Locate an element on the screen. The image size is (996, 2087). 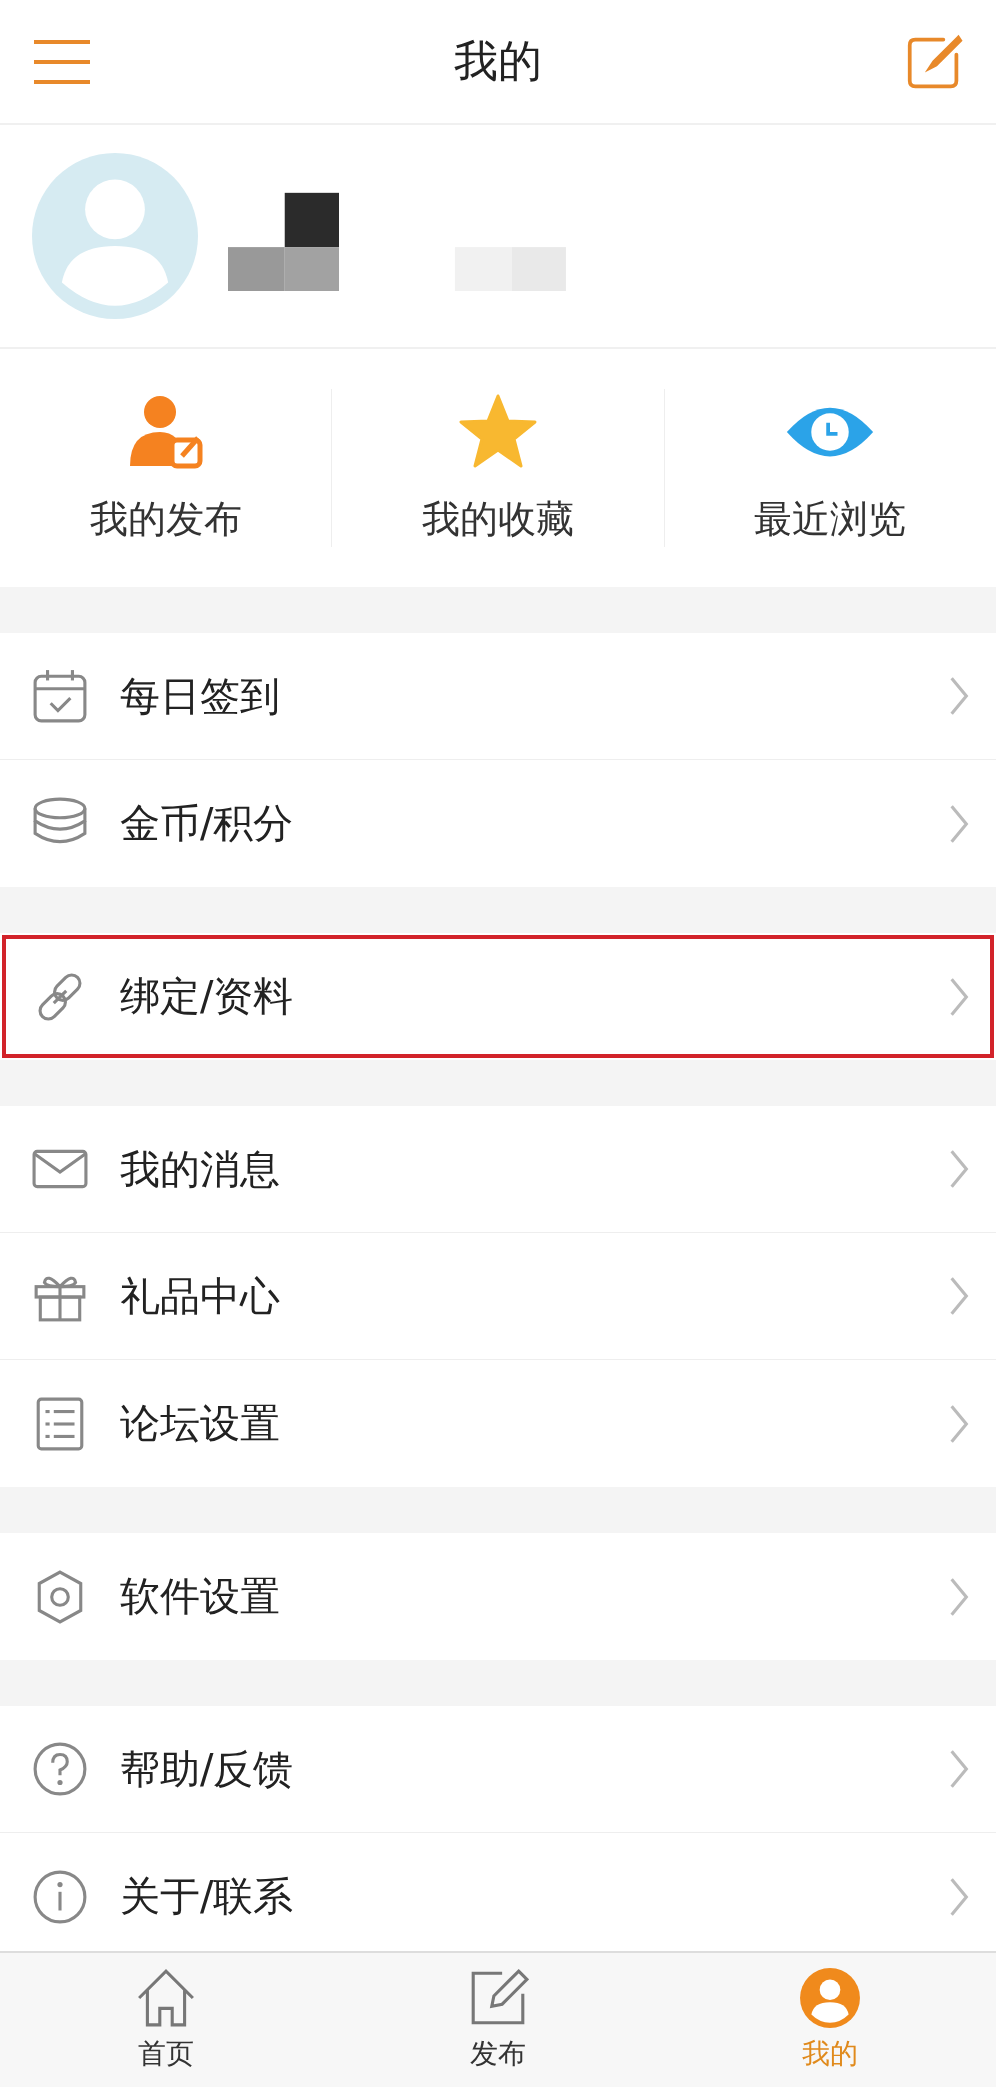
tab: 首页 is located at coordinates (166, 2020).